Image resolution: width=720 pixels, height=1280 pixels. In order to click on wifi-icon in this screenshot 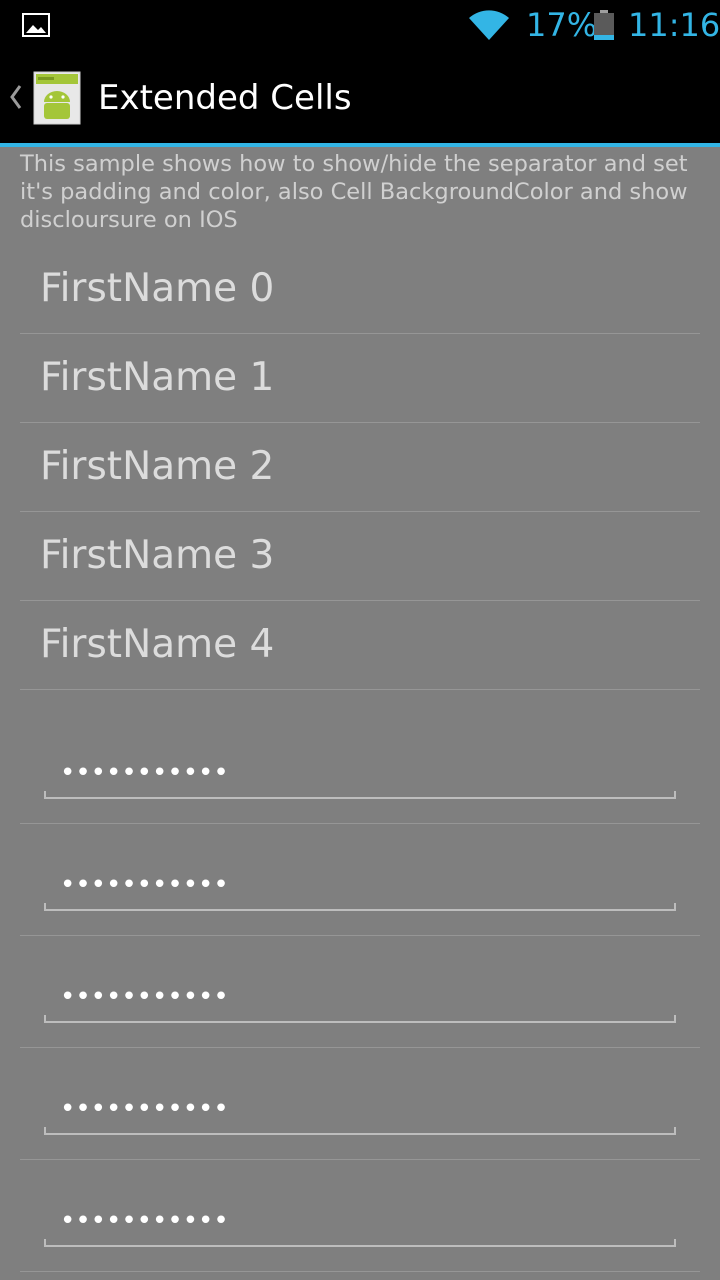, I will do `click(489, 25)`.